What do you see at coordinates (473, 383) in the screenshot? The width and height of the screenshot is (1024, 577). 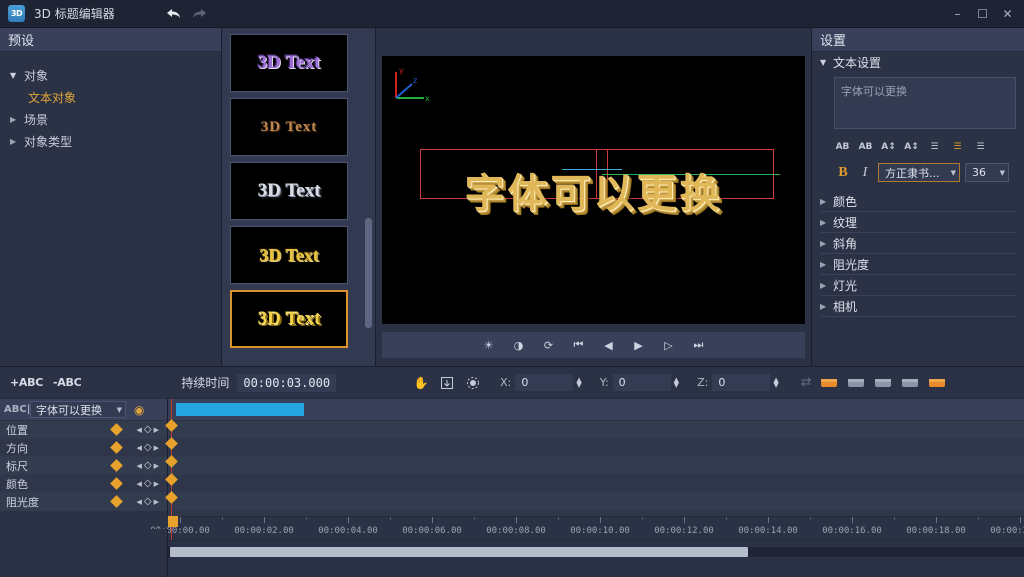 I see `rotate-tool-icon` at bounding box center [473, 383].